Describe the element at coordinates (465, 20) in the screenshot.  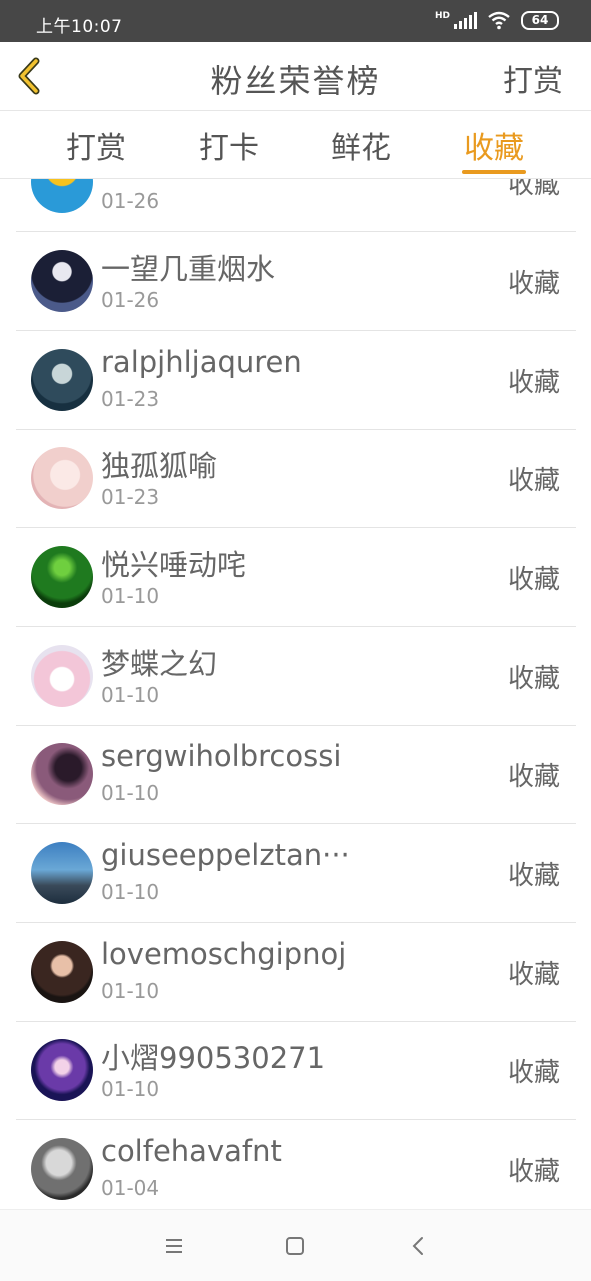
I see `signal-icon` at that location.